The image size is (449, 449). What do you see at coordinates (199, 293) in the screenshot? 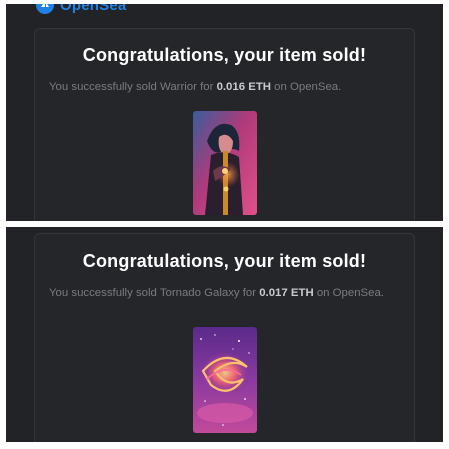
I see `item-name: Tornado Galaxy` at bounding box center [199, 293].